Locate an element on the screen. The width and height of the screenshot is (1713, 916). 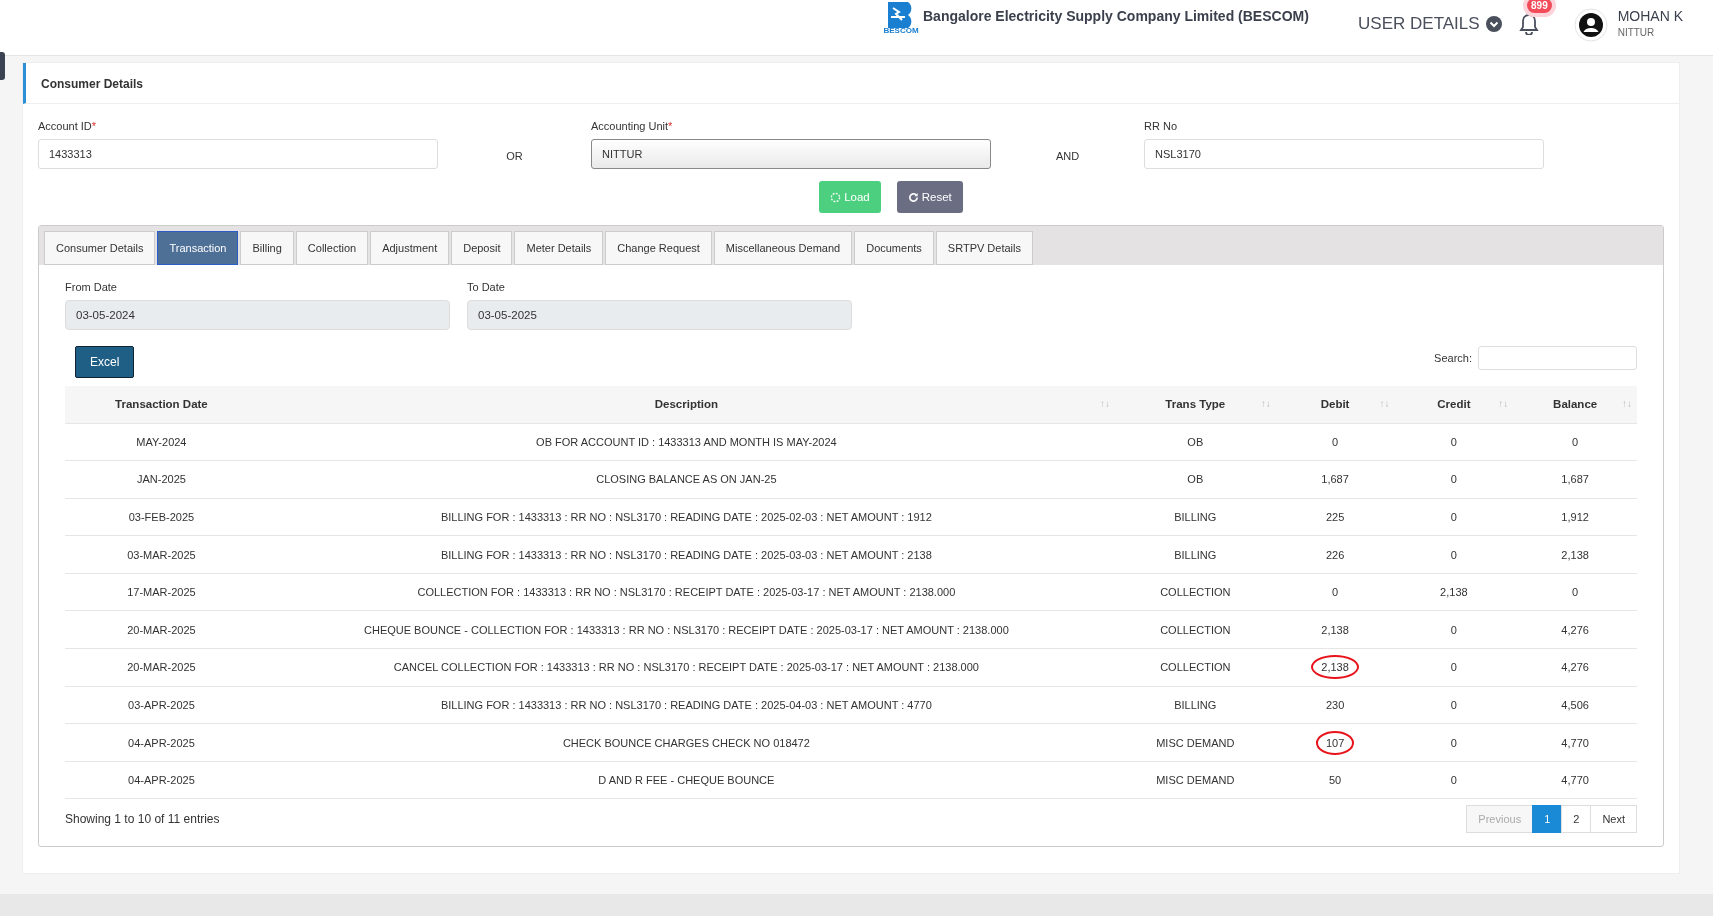
table-cell-text: CLOSING BALANCE AS ON JAN-25 is located at coordinates (686, 480).